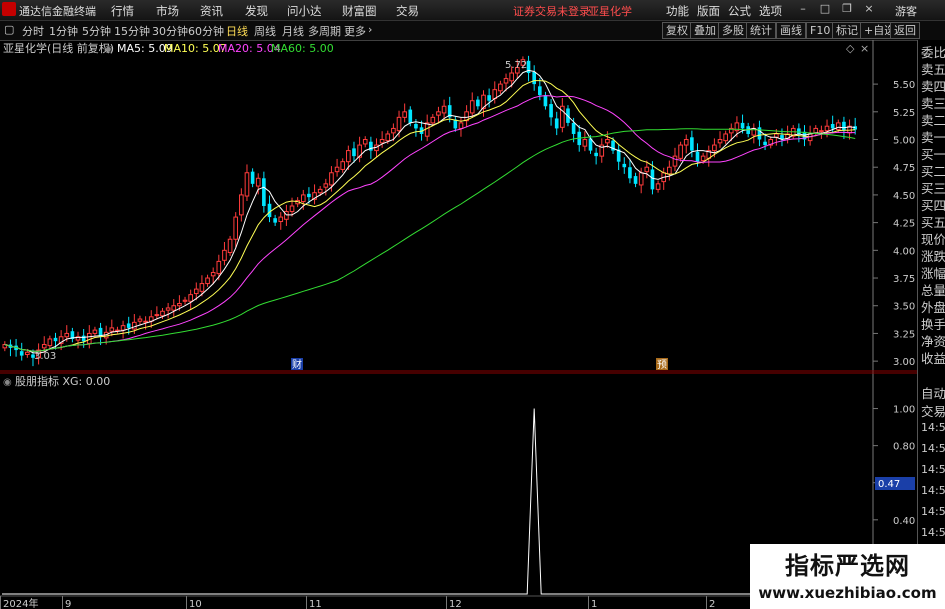  Describe the element at coordinates (904, 334) in the screenshot. I see `price-tick-label: 3.25` at that location.